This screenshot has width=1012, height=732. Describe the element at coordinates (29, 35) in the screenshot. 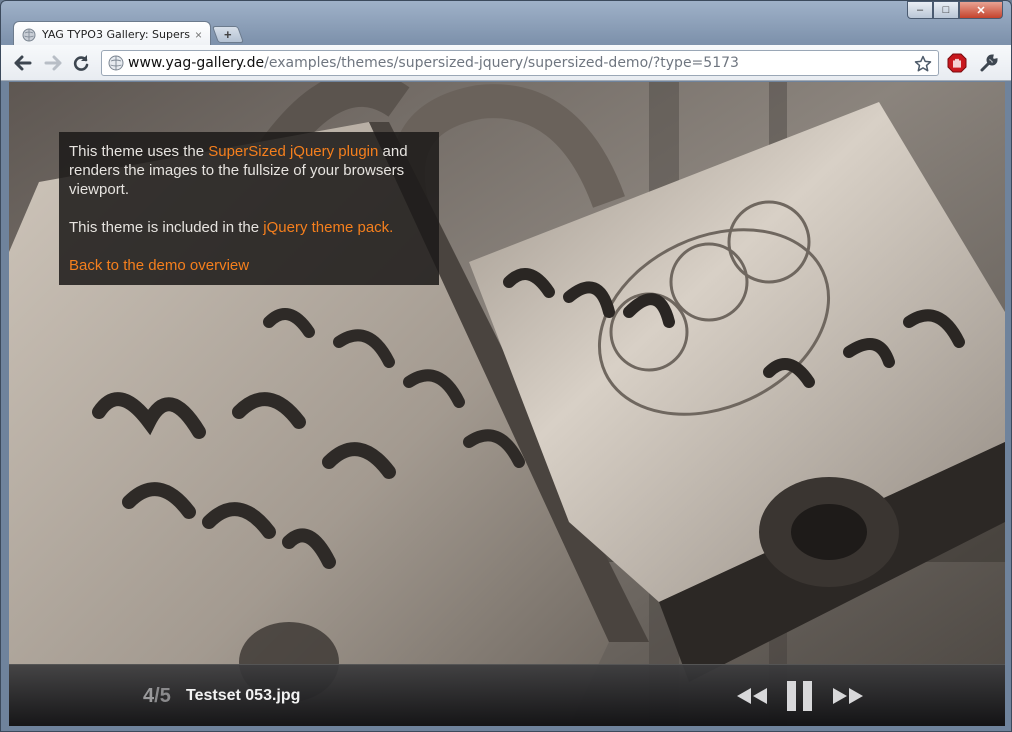

I see `page-favicon-icon` at that location.